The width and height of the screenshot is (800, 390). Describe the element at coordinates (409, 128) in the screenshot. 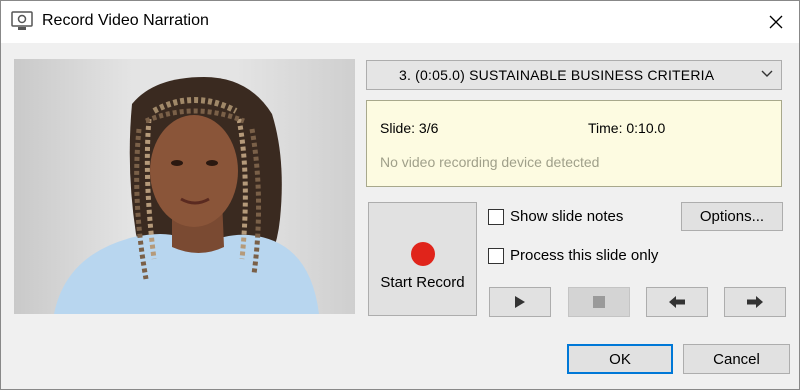

I see `slide-counter: Slide: 3/6` at that location.